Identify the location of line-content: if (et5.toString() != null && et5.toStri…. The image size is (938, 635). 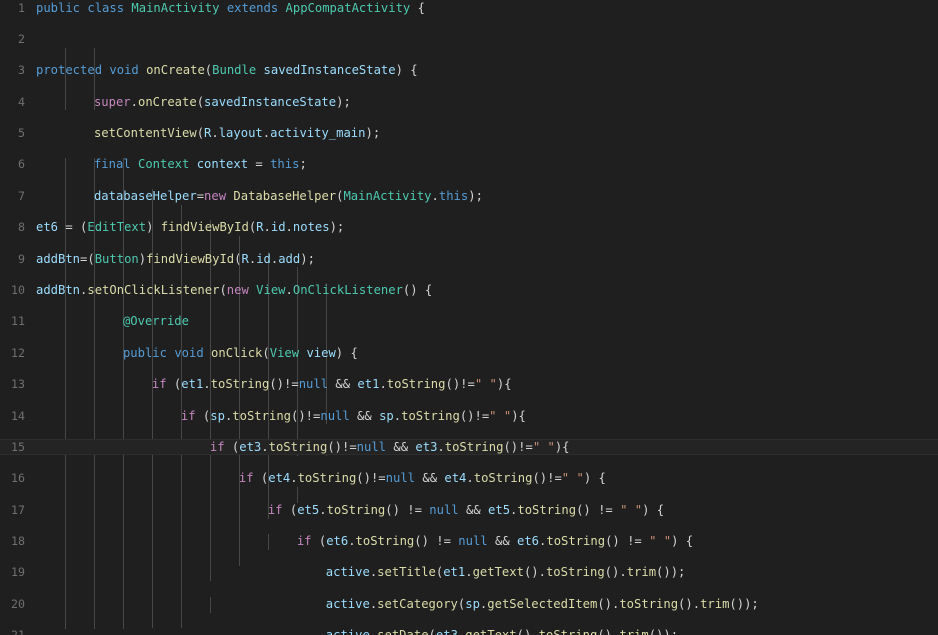
(466, 511).